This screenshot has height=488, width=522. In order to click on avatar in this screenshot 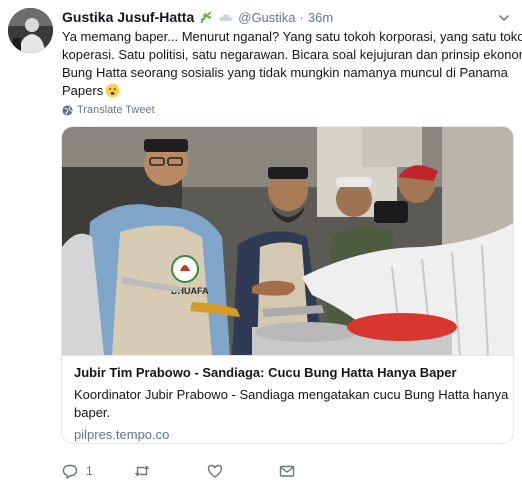, I will do `click(30, 30)`.